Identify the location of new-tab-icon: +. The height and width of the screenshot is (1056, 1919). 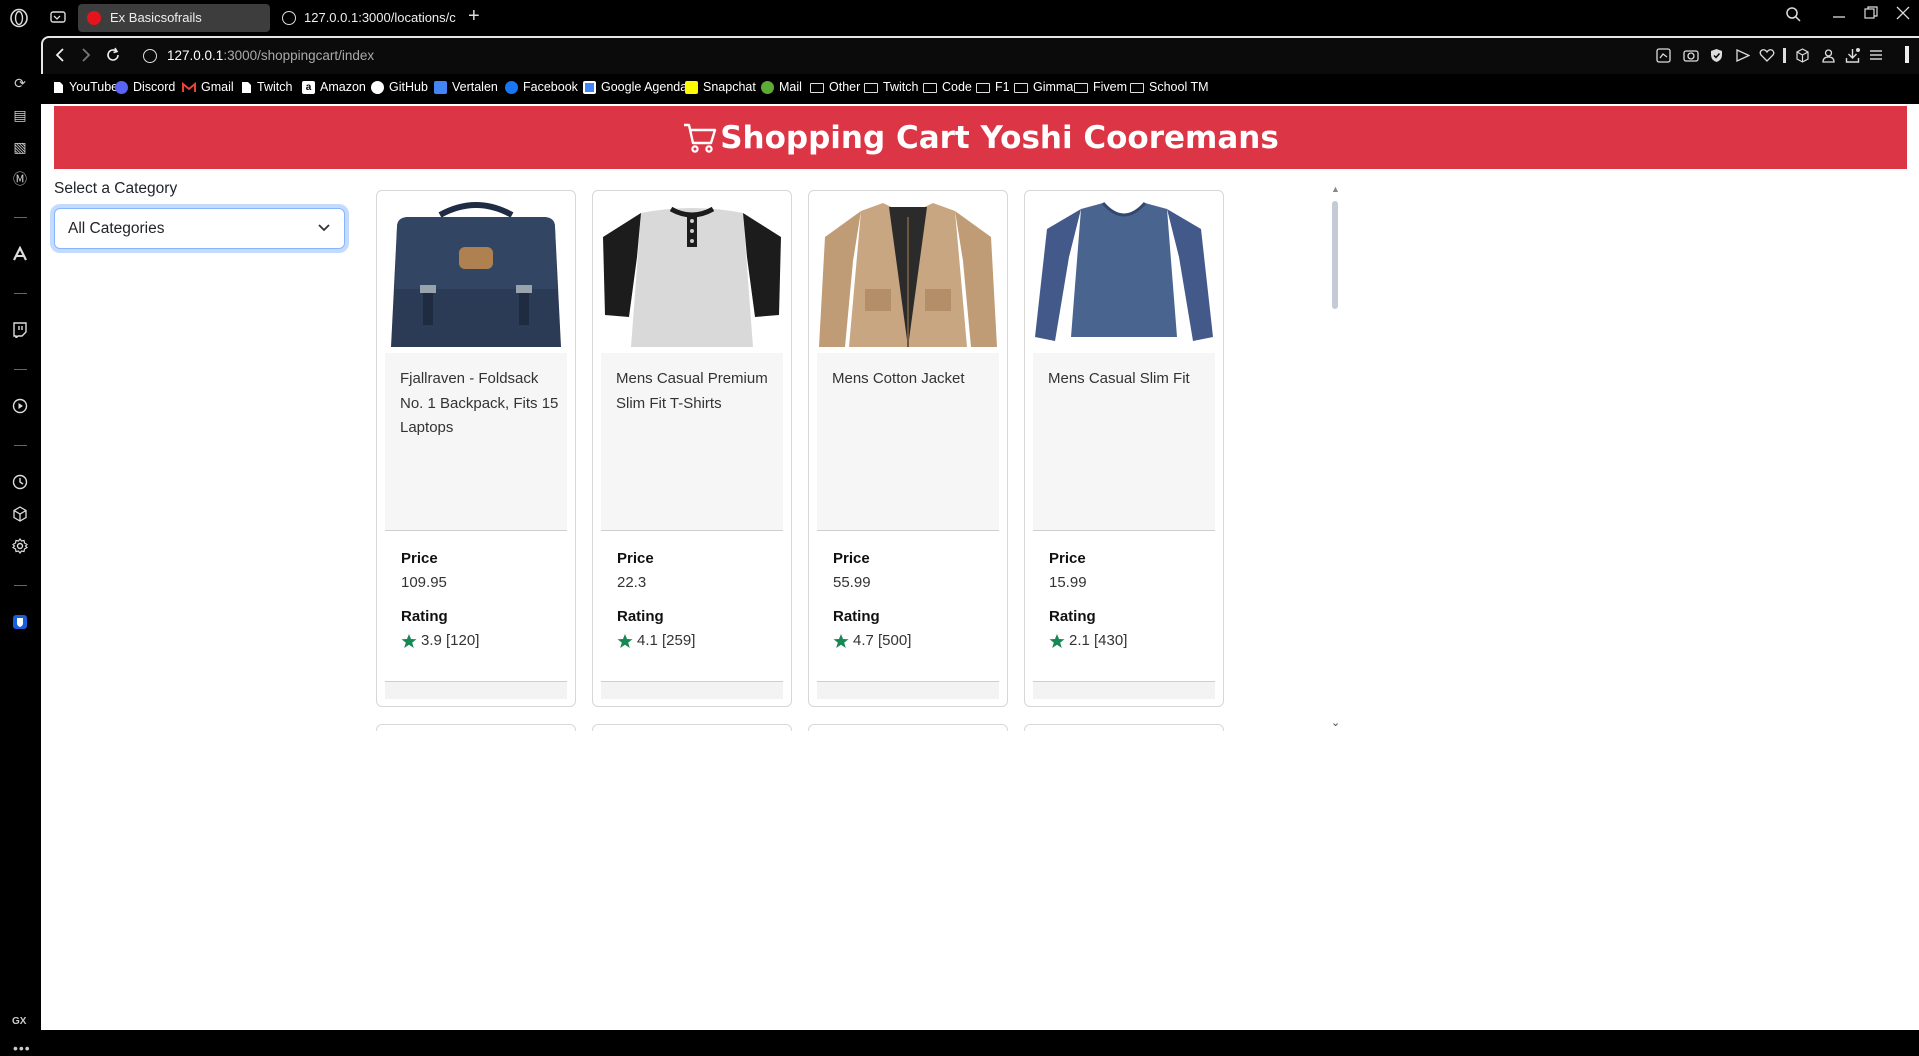
(474, 16).